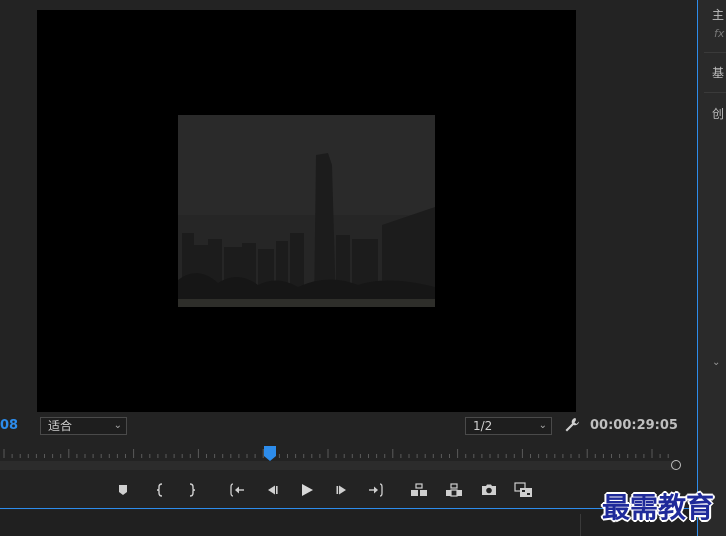 Image resolution: width=726 pixels, height=536 pixels. Describe the element at coordinates (580, 525) in the screenshot. I see `panel-divider` at that location.